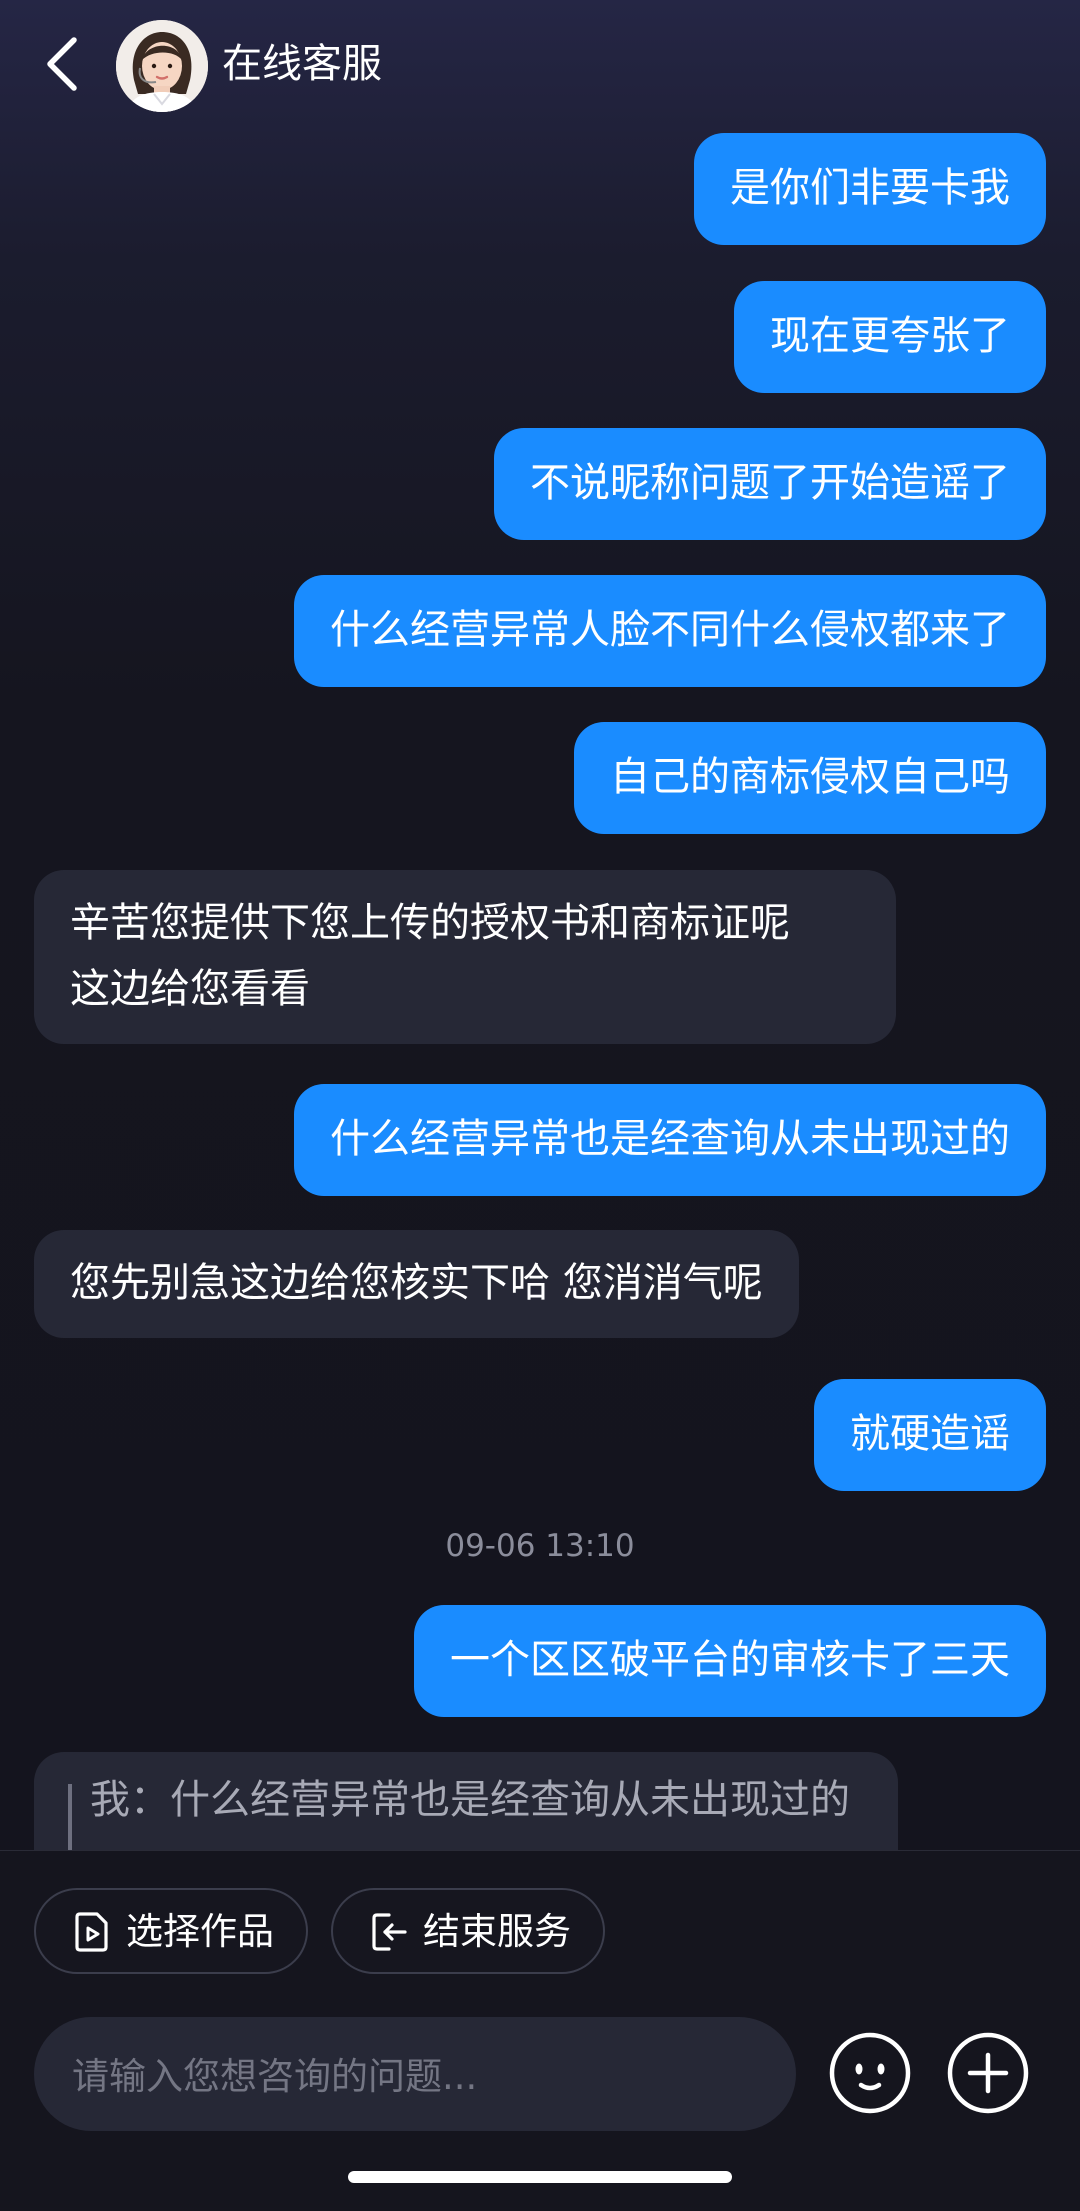 This screenshot has height=2211, width=1080. Describe the element at coordinates (91, 1932) in the screenshot. I see `document-play-icon` at that location.